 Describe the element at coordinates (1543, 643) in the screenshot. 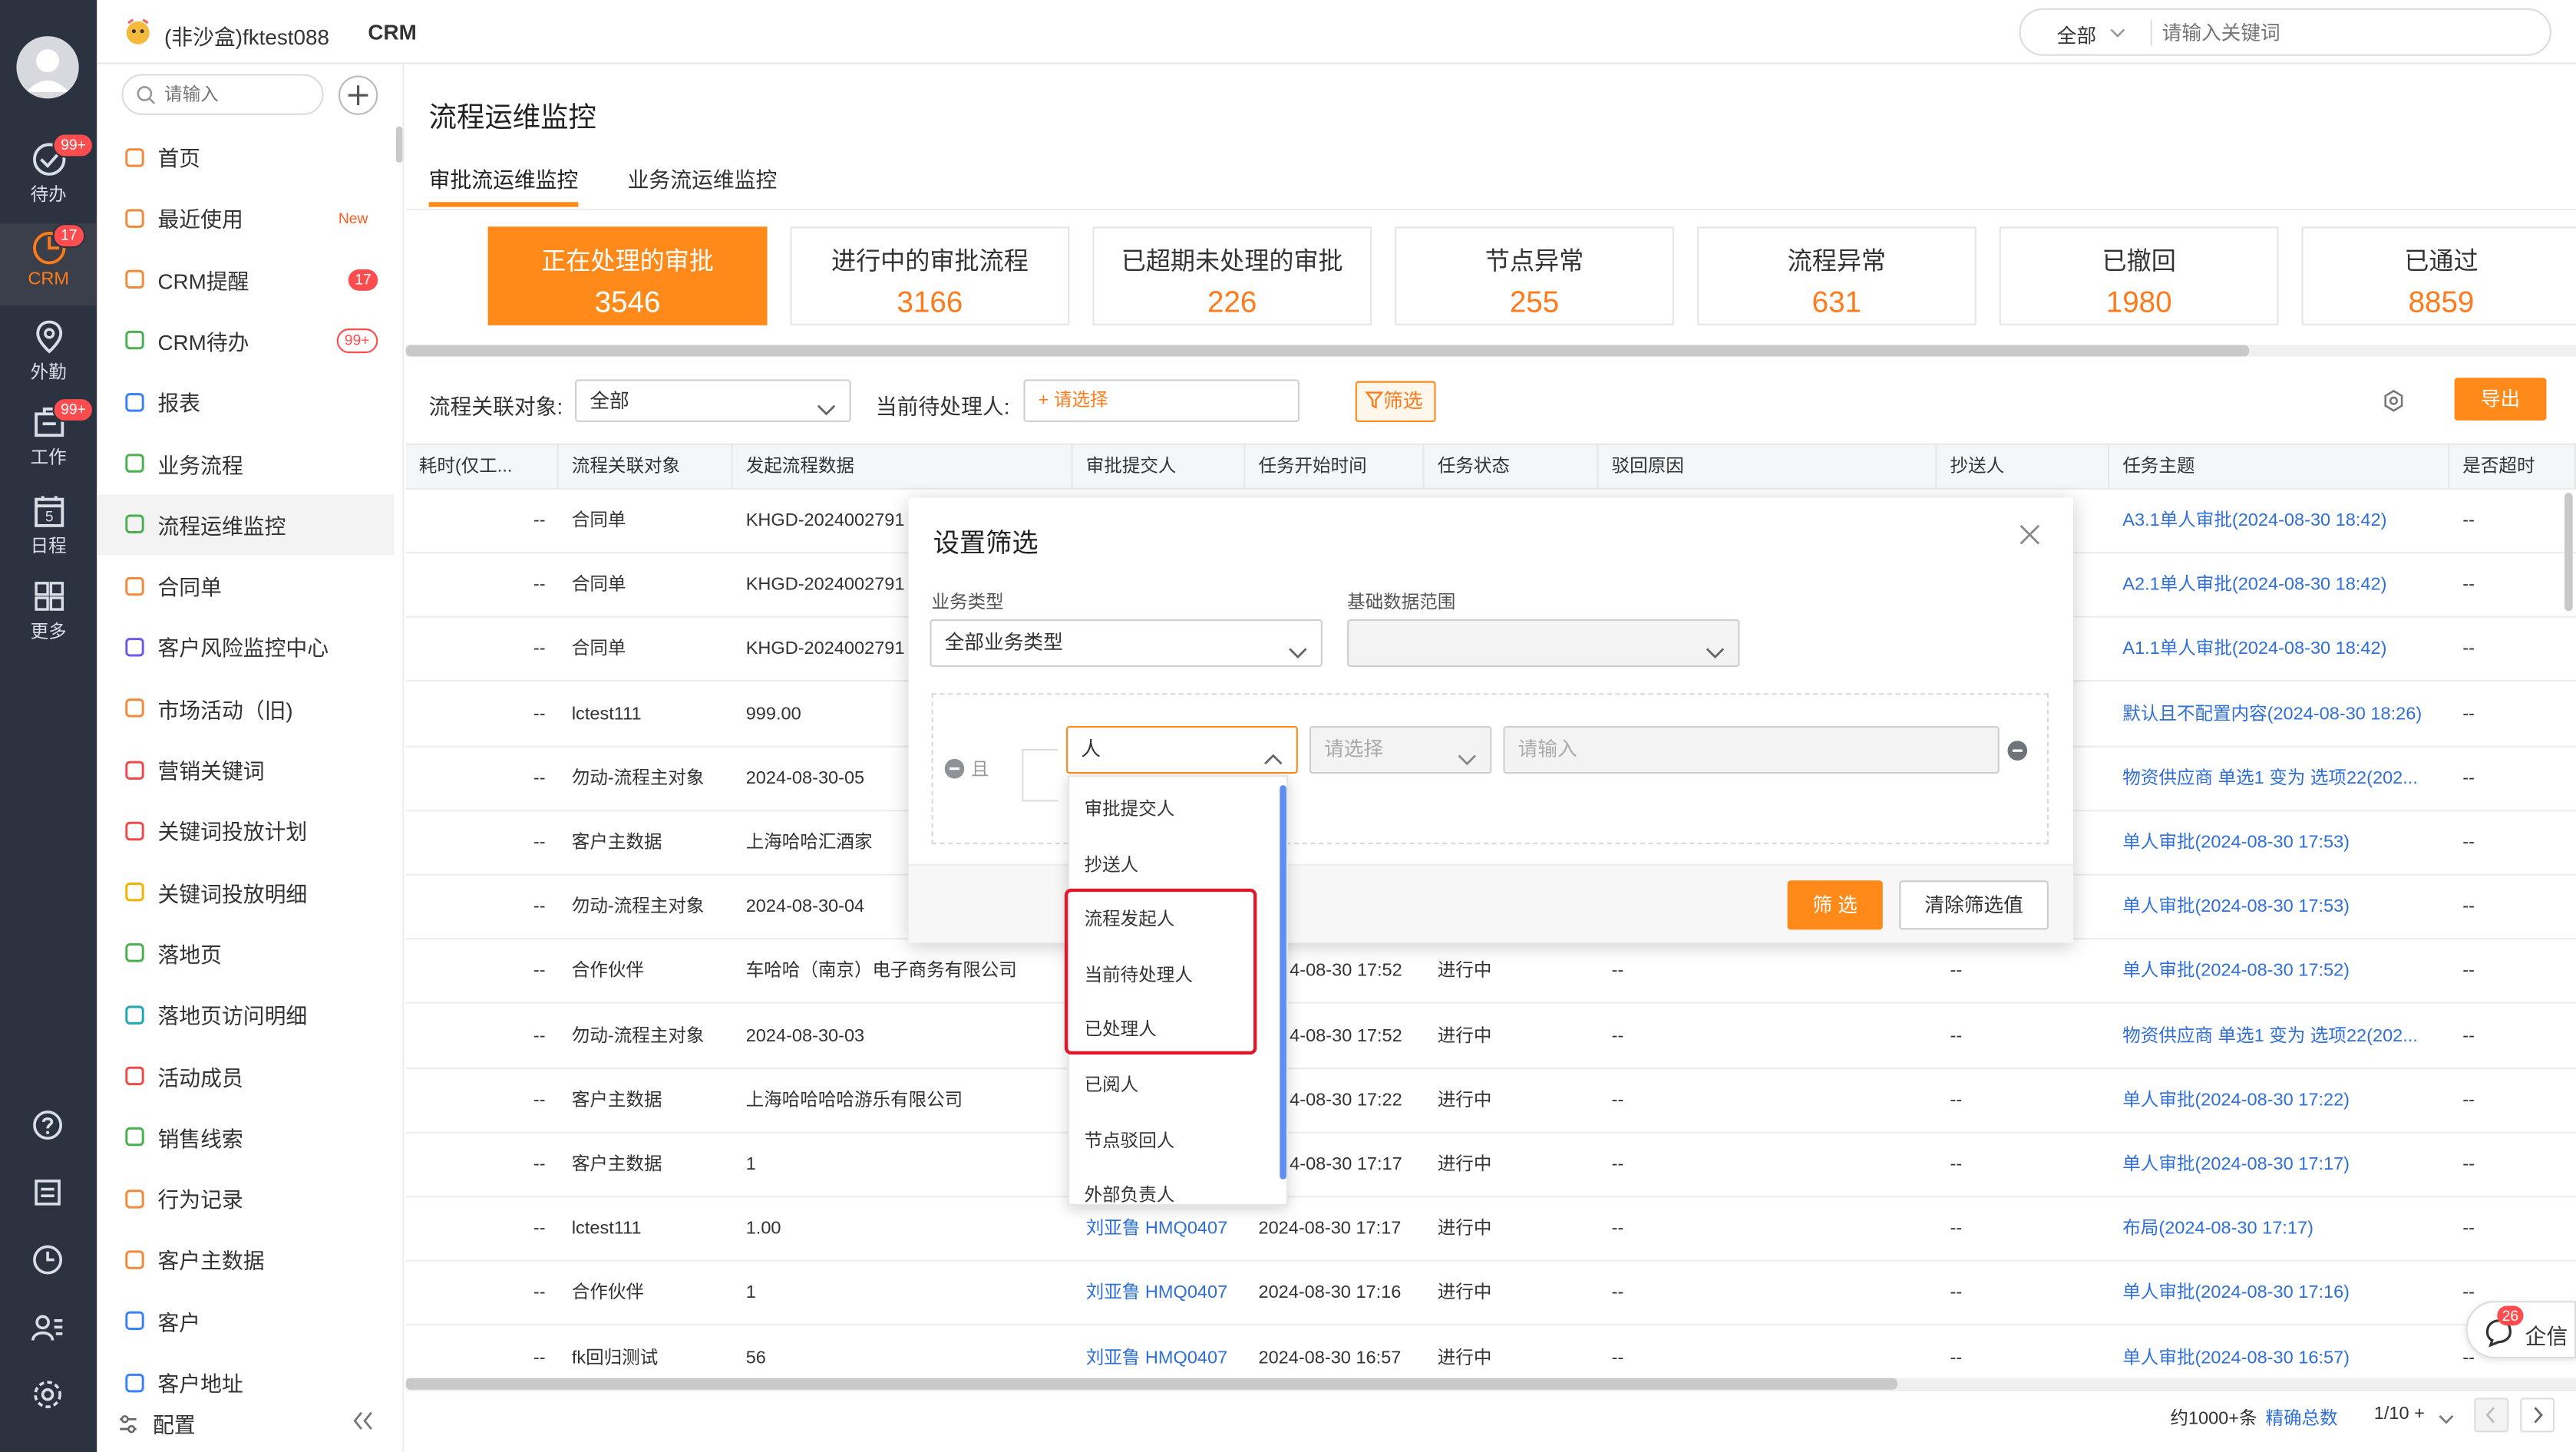

I see `data-range-select` at that location.